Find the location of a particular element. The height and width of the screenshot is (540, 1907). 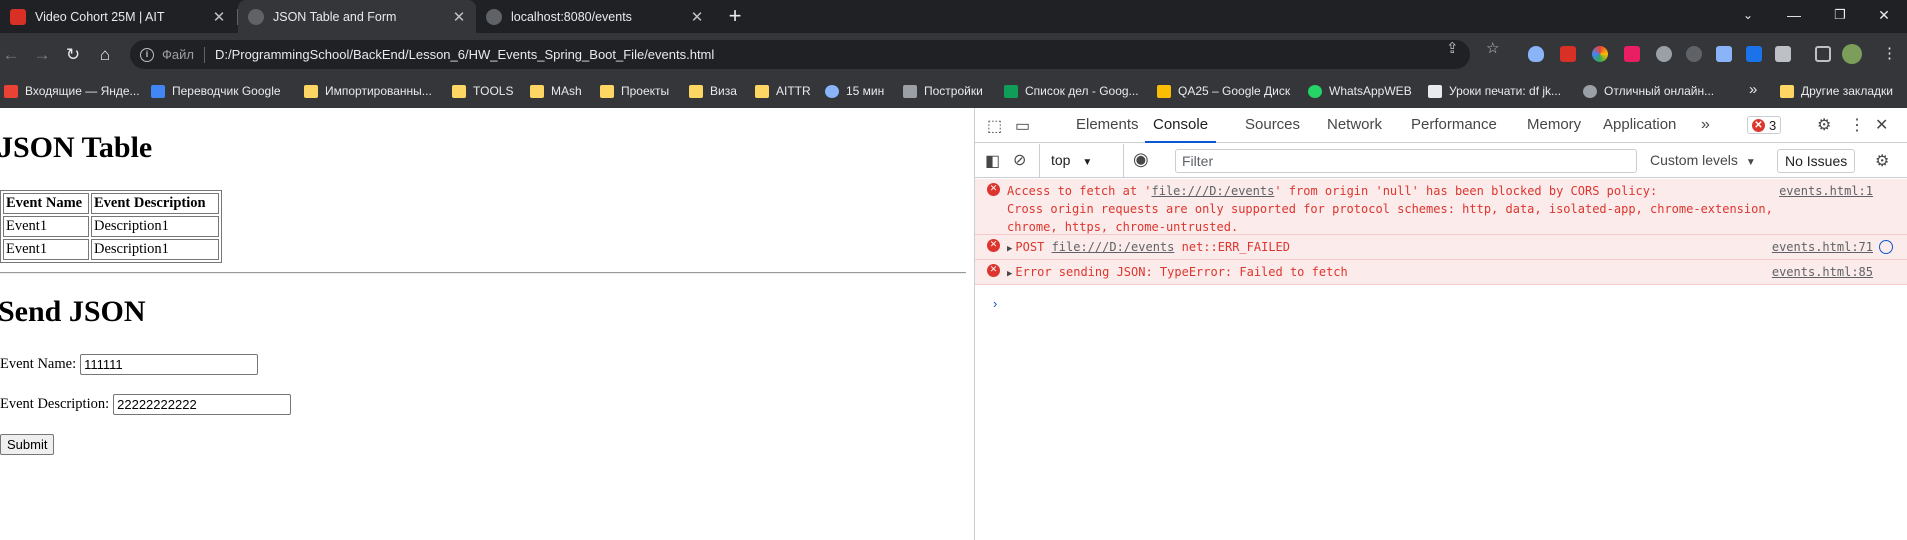

issues-button: No Issues is located at coordinates (1816, 161).